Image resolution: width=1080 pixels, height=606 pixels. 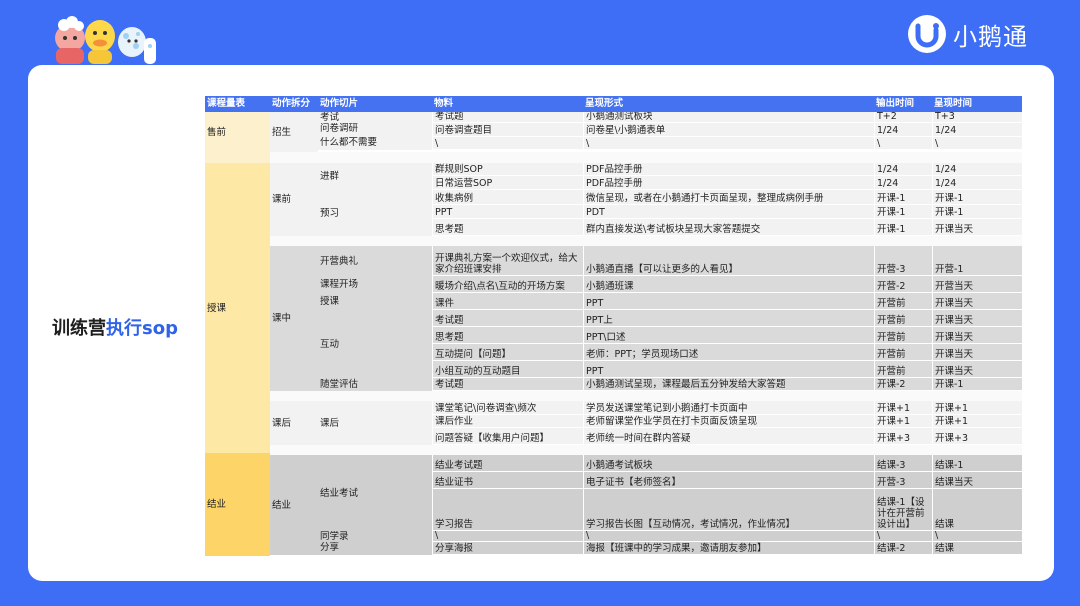 What do you see at coordinates (903, 548) in the screenshot?
I see `cell-out: 结课-2` at bounding box center [903, 548].